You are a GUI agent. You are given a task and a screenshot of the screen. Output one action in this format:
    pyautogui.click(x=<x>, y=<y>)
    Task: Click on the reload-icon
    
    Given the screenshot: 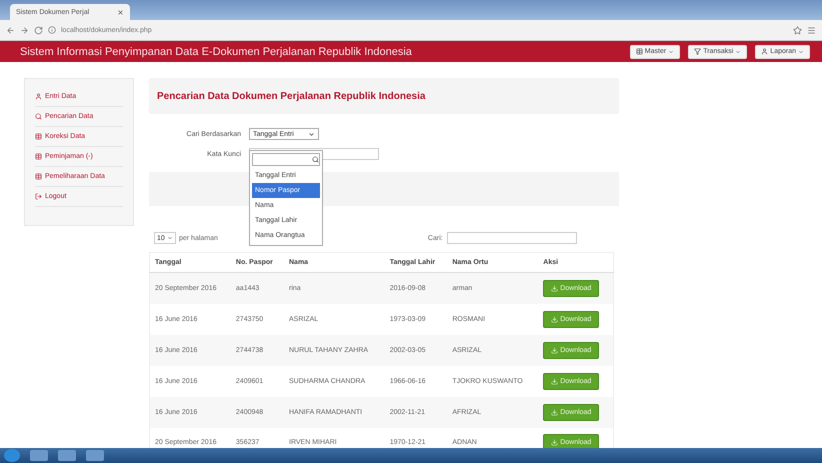 What is the action you would take?
    pyautogui.click(x=38, y=30)
    